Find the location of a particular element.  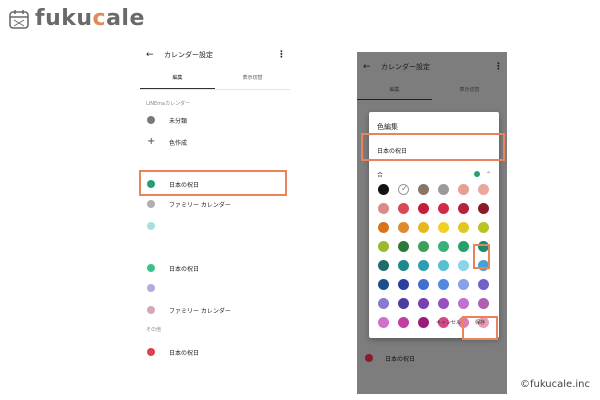

calendar-item-label: 色作成 is located at coordinates (178, 143).